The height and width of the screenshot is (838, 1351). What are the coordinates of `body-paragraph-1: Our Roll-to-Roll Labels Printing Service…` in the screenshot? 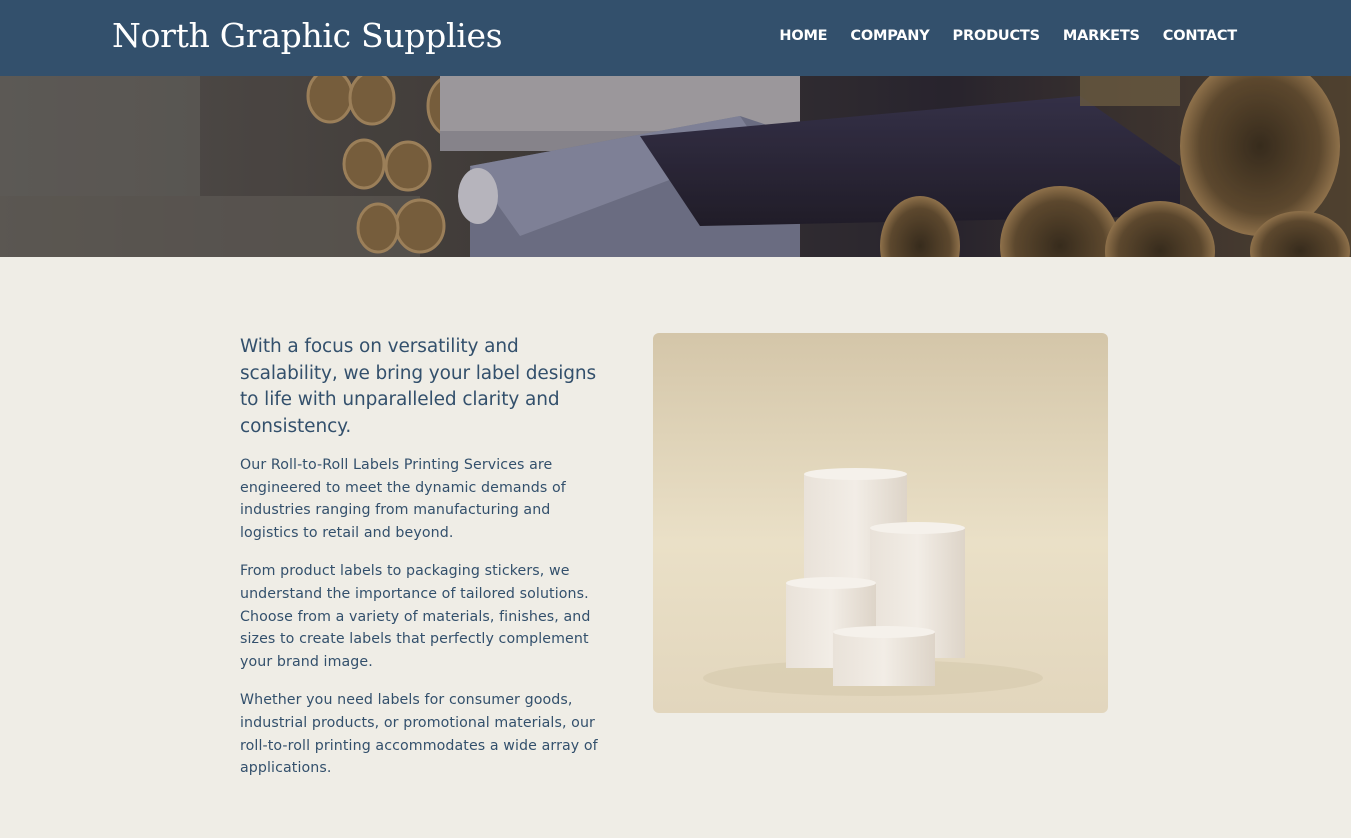 It's located at (403, 499).